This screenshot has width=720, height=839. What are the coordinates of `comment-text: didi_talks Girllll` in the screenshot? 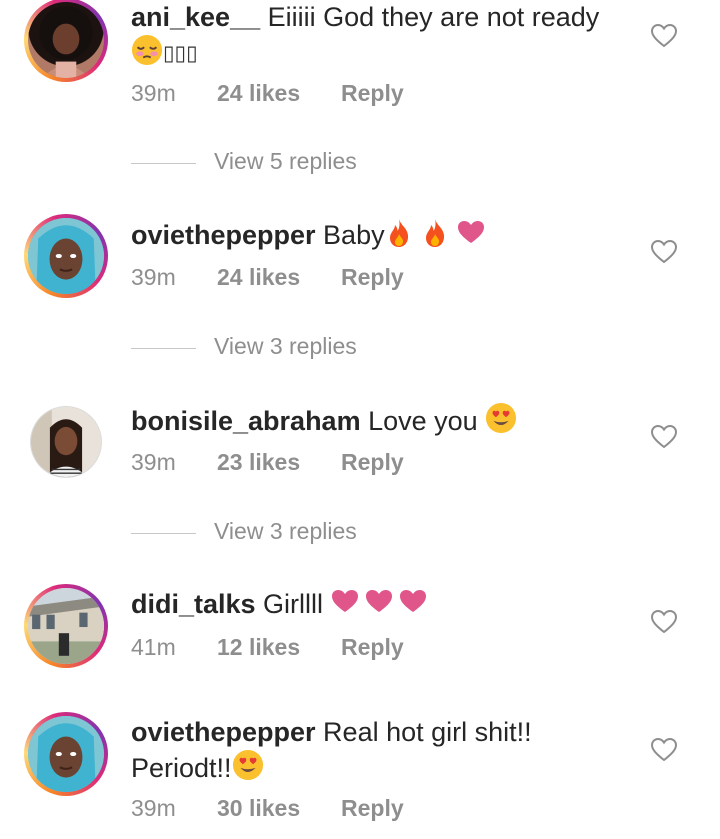 It's located at (381, 604).